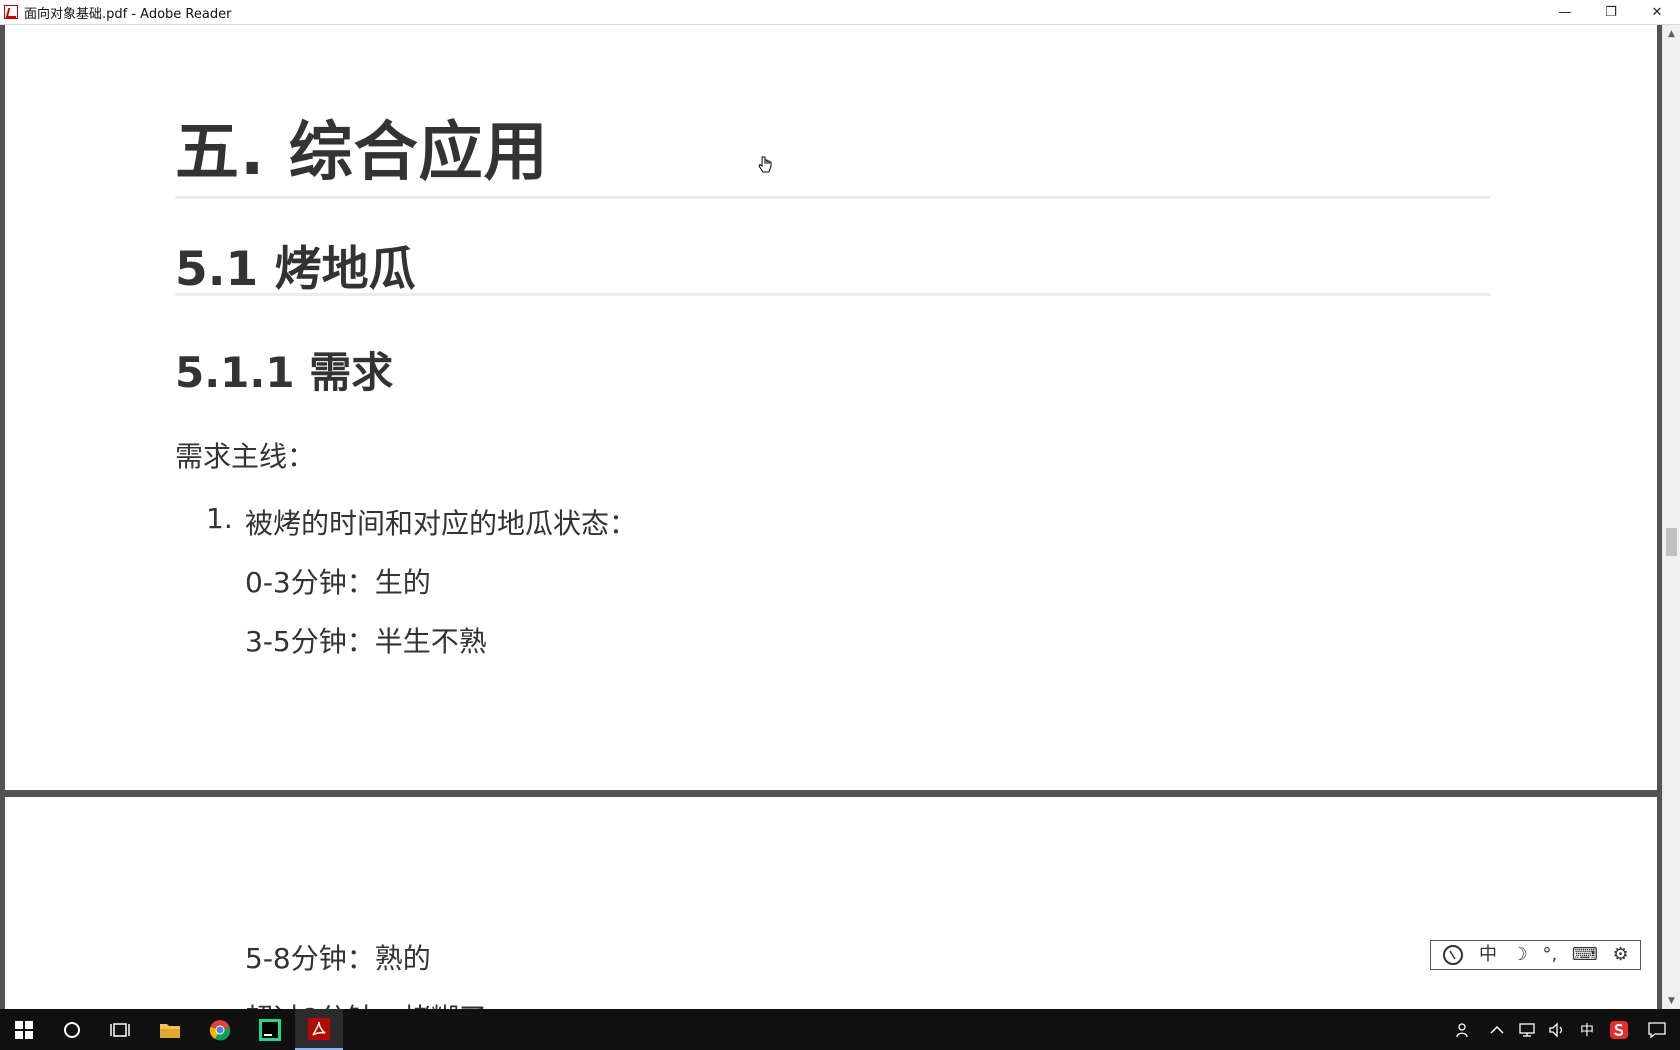 The height and width of the screenshot is (1050, 1680). I want to click on ime-indicator: 中, so click(1587, 1030).